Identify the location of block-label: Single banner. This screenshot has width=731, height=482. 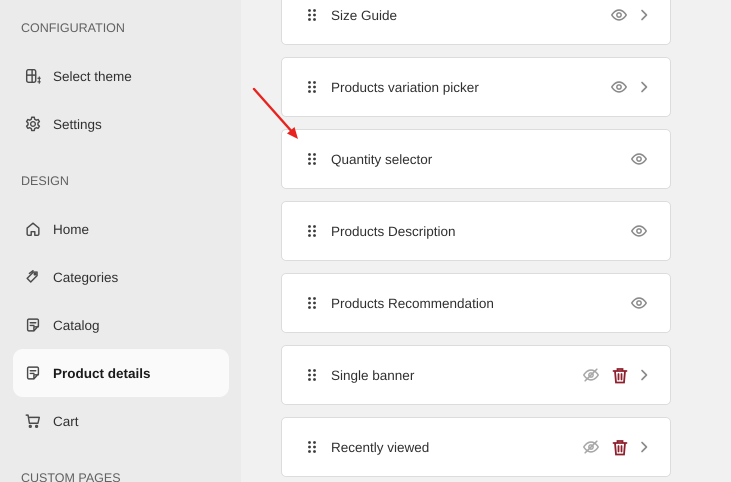
(373, 375).